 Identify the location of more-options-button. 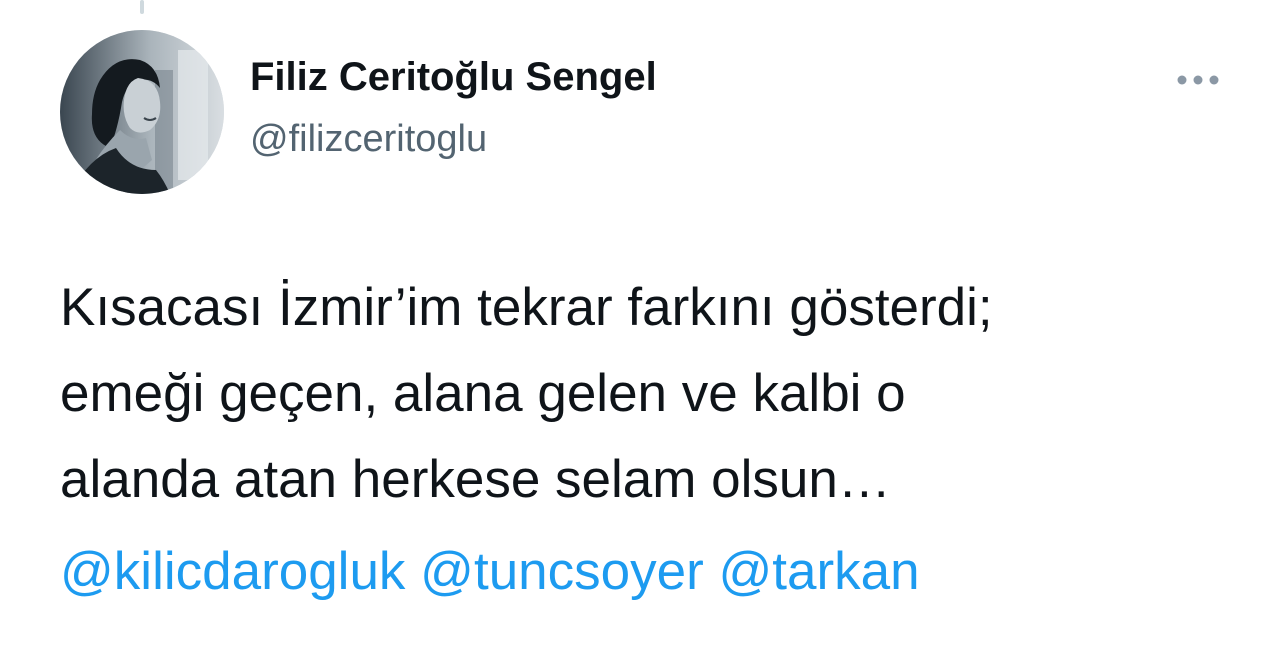
(1198, 80).